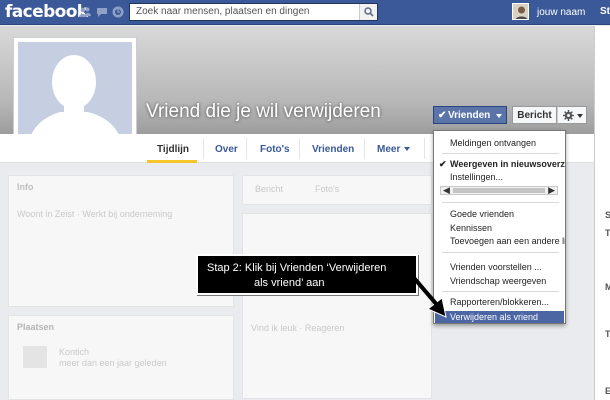 Image resolution: width=610 pixels, height=400 pixels. I want to click on menu-item-unfriend: Verwijderen als vriend, so click(494, 317).